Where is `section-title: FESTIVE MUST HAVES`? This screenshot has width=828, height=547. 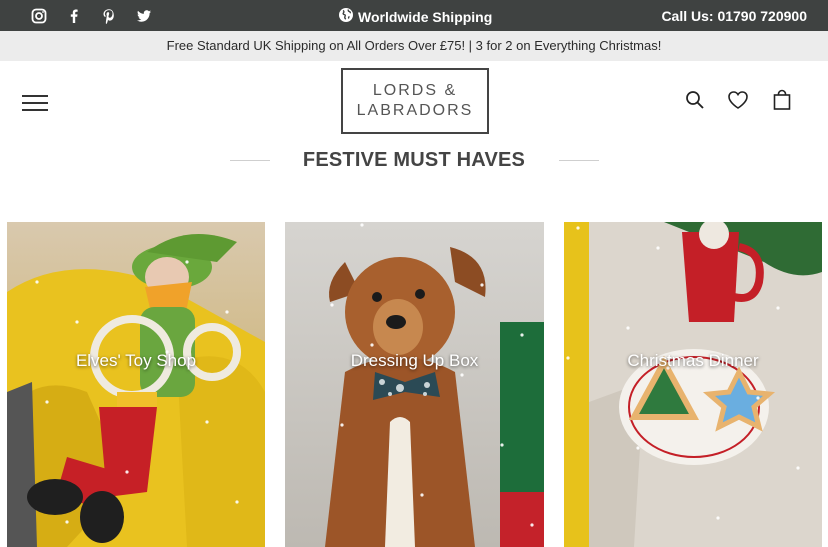 section-title: FESTIVE MUST HAVES is located at coordinates (414, 160).